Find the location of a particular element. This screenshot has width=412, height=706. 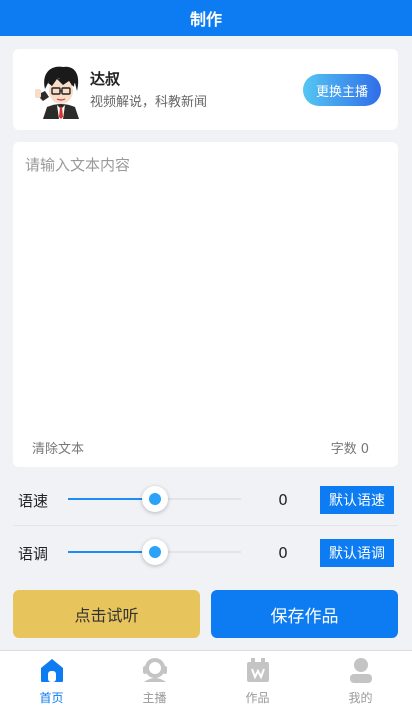

speed-value: 0 is located at coordinates (283, 500).